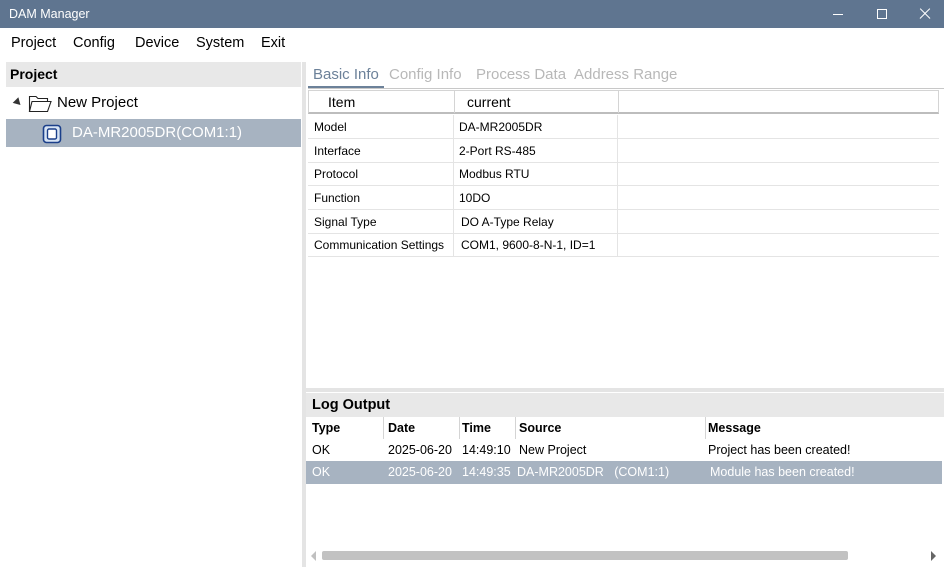  Describe the element at coordinates (94, 43) in the screenshot. I see `menu-config: Config` at that location.